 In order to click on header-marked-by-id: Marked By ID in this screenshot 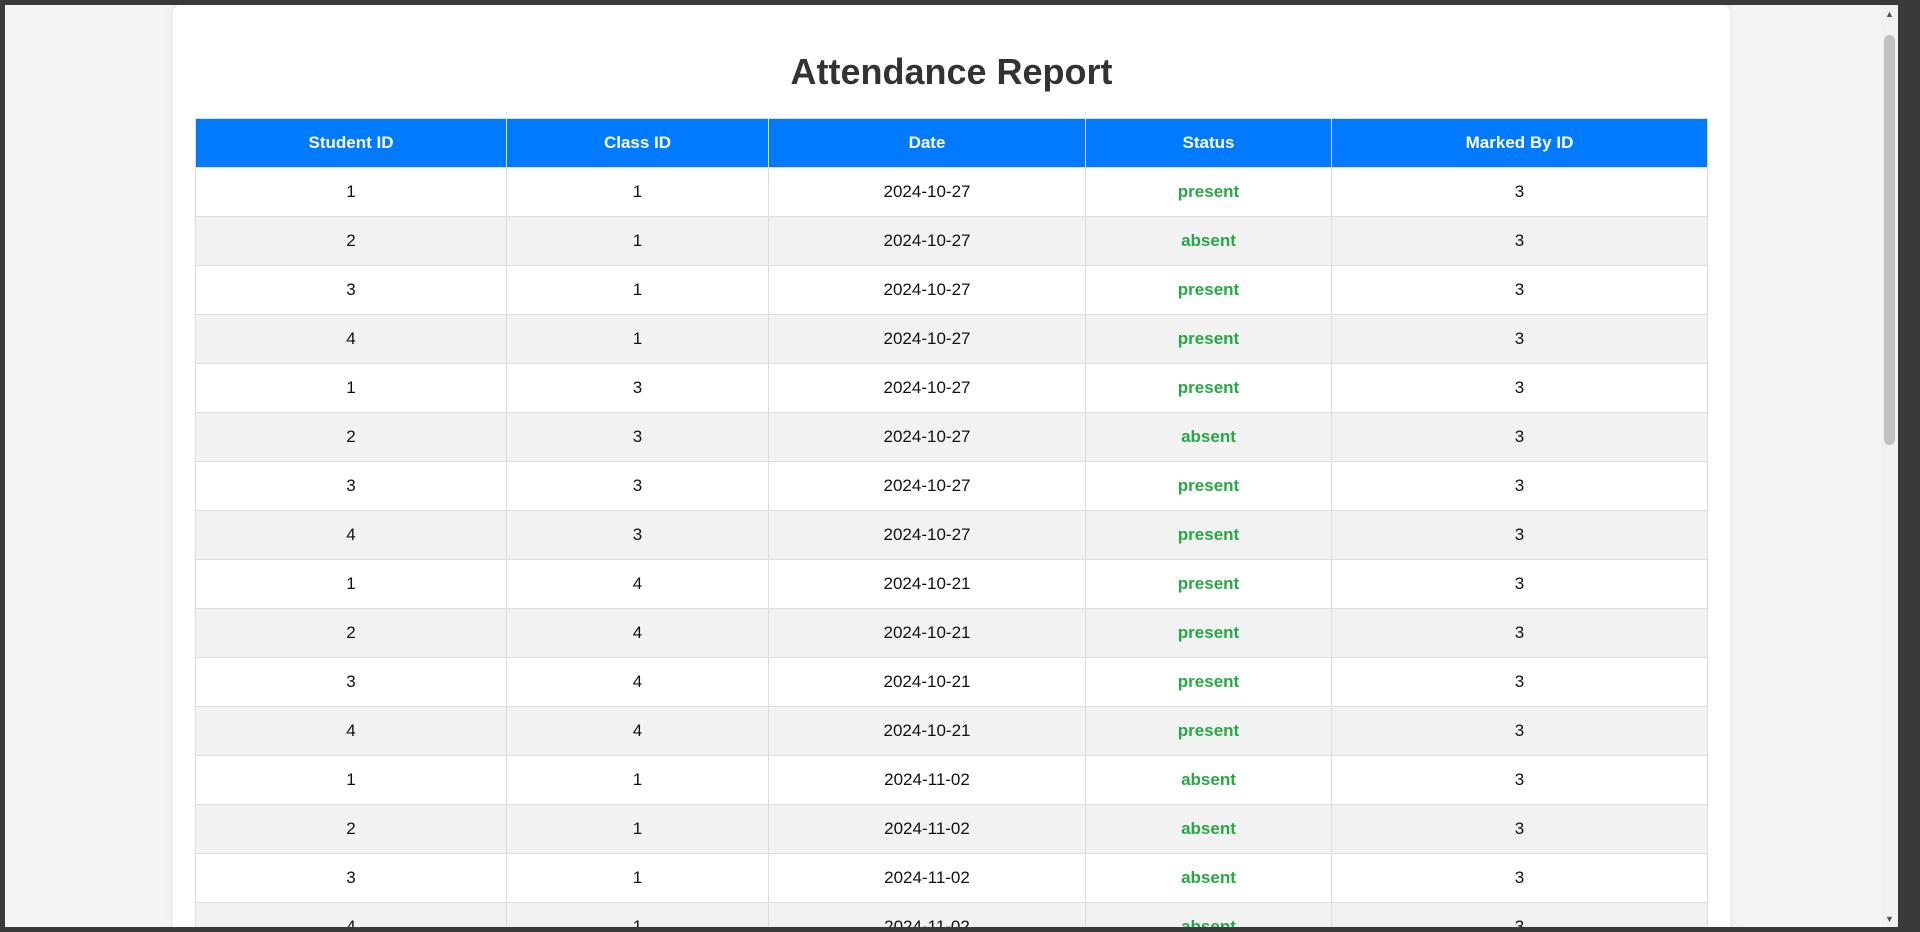, I will do `click(1519, 143)`.